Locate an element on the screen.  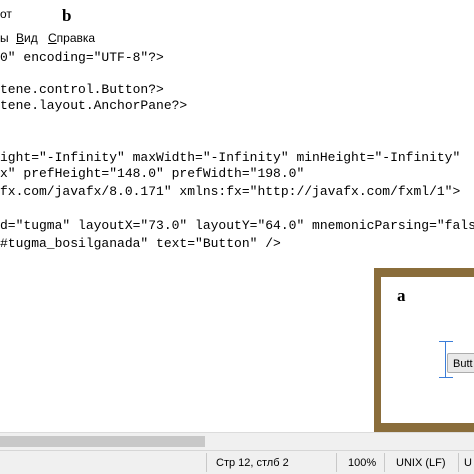
status-line-ending: UNIX (LF) is located at coordinates (421, 463).